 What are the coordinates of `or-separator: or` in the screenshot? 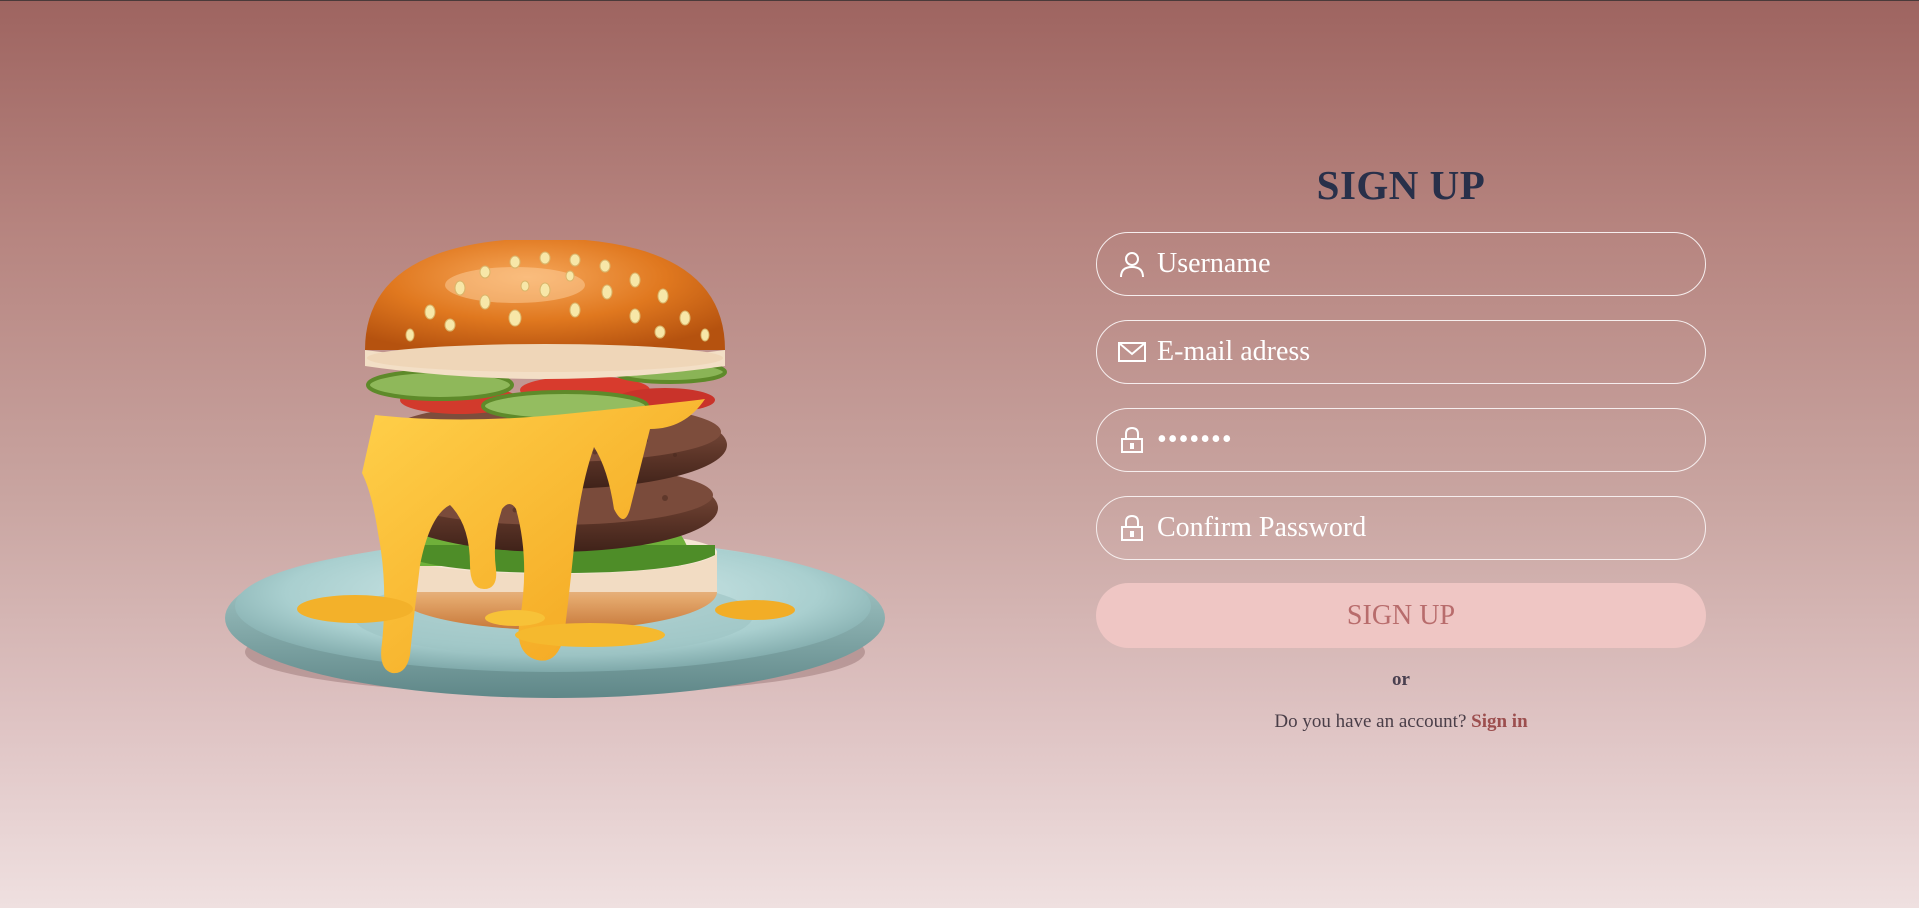 It's located at (1401, 679).